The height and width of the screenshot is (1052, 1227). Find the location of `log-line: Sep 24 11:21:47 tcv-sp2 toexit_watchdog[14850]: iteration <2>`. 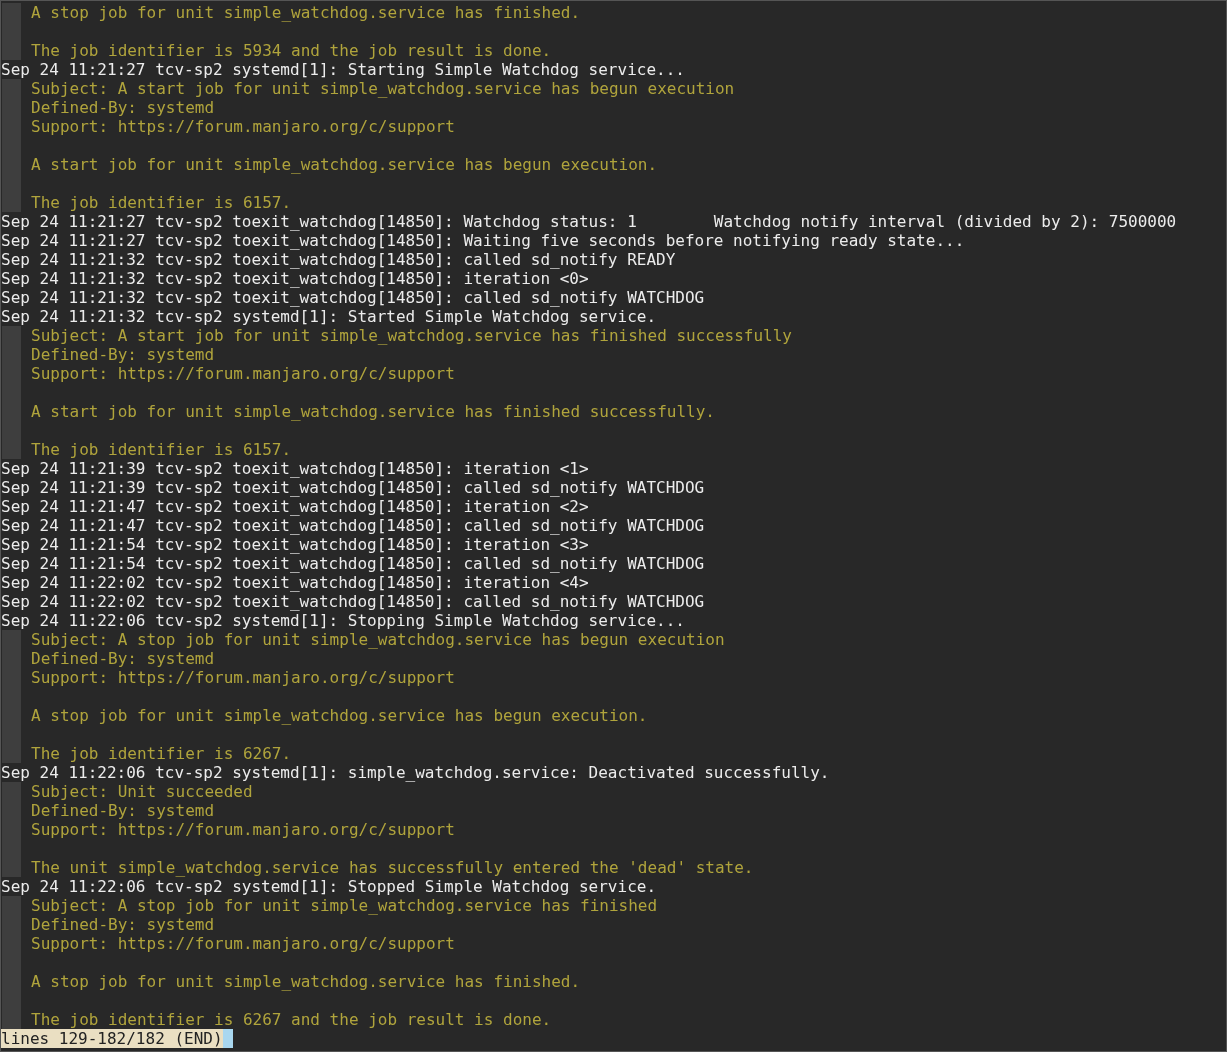

log-line: Sep 24 11:21:47 tcv-sp2 toexit_watchdog[14850]: iteration <2> is located at coordinates (295, 506).